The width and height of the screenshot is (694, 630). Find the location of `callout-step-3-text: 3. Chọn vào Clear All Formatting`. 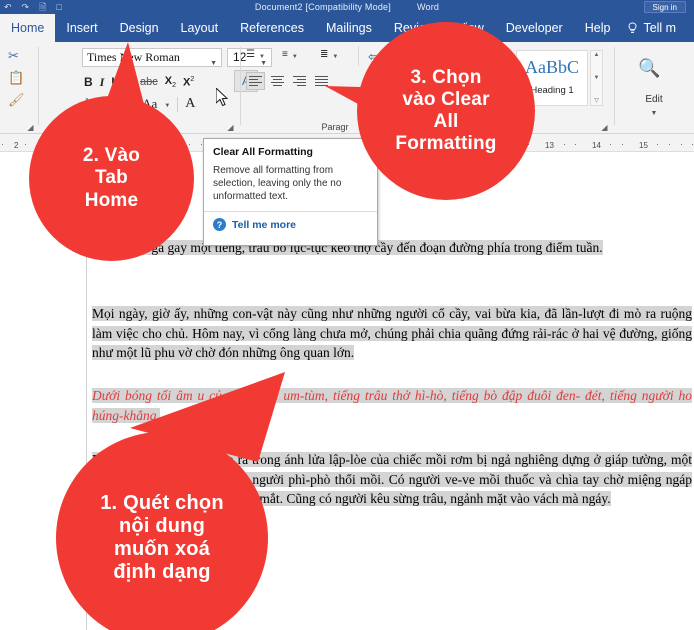

callout-step-3-text: 3. Chọn vào Clear All Formatting is located at coordinates (446, 110).